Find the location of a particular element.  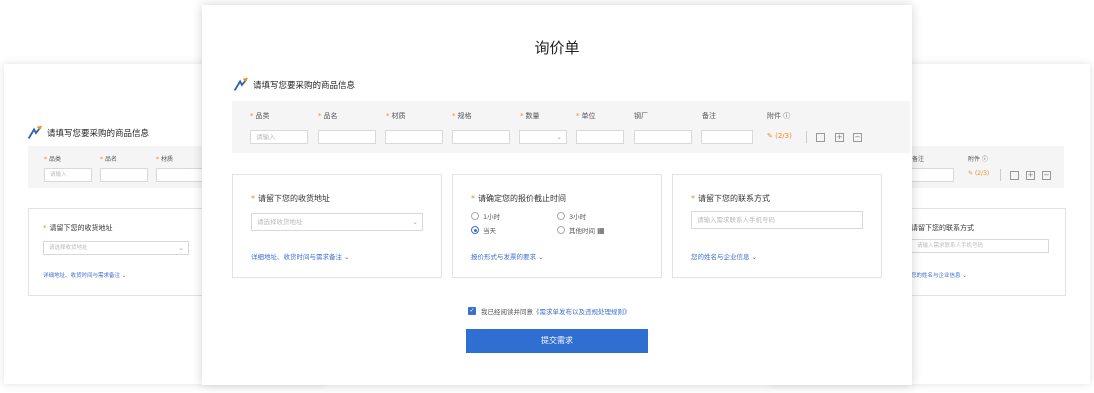

contact-panel: * 请留下您的联系方式 请输入需求联系人手机号码 您的姓名与企业信息 ⌄ is located at coordinates (777, 226).